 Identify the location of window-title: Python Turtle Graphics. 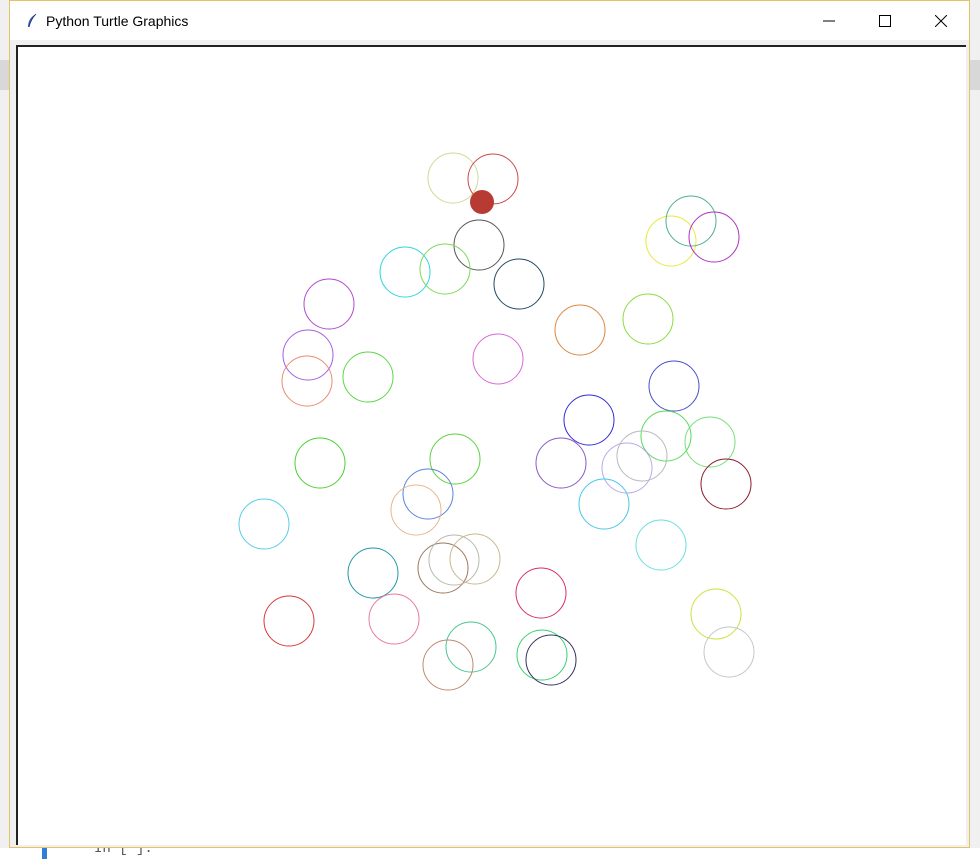
(117, 20).